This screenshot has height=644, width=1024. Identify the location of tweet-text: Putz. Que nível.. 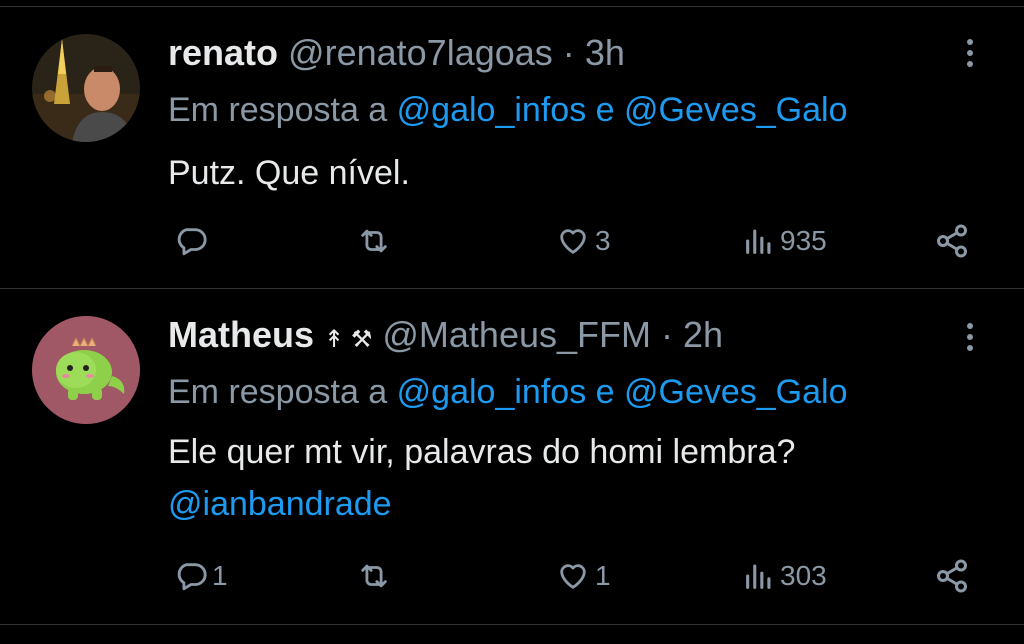
(289, 173).